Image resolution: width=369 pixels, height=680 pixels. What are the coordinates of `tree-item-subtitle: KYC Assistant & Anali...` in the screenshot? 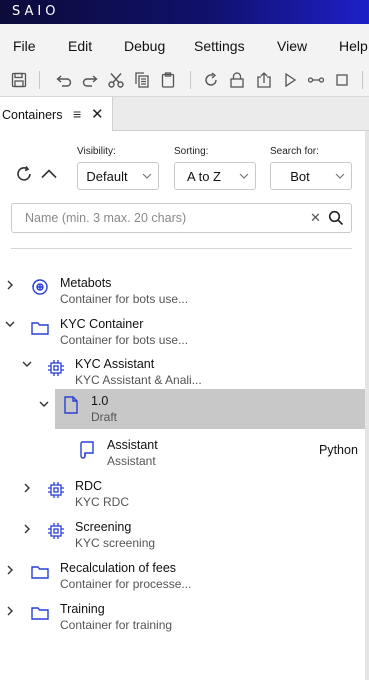 It's located at (138, 380).